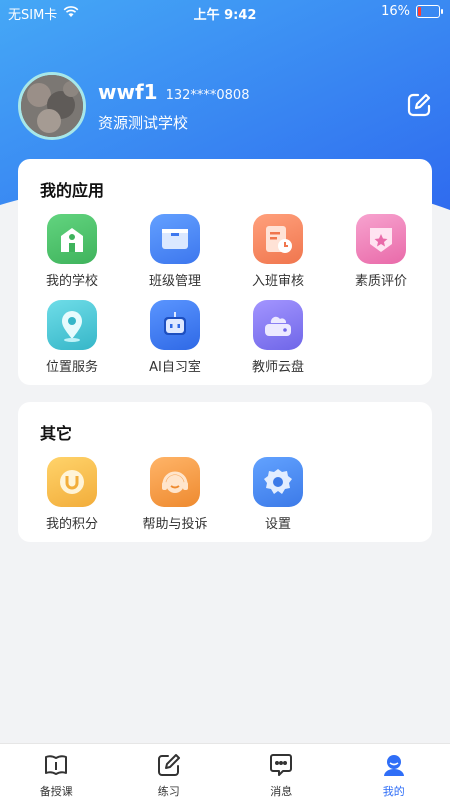  What do you see at coordinates (281, 791) in the screenshot?
I see `tab-label: 消息` at bounding box center [281, 791].